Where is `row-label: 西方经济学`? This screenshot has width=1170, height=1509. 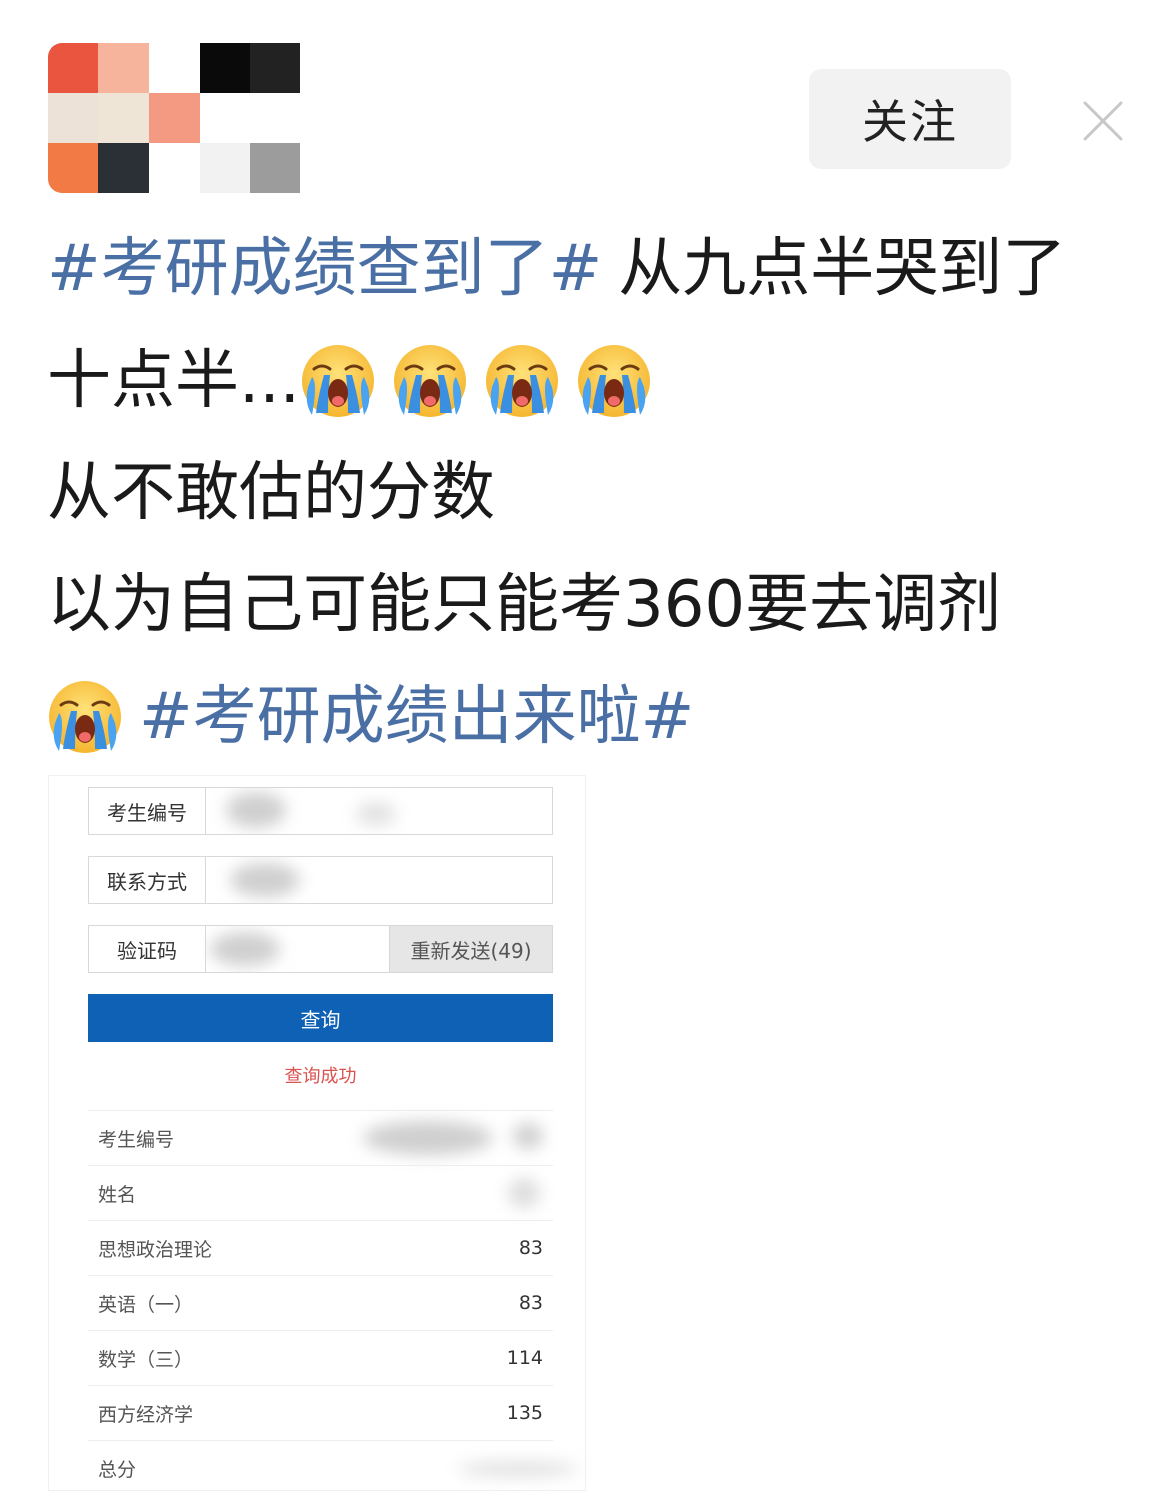
row-label: 西方经济学 is located at coordinates (146, 1414).